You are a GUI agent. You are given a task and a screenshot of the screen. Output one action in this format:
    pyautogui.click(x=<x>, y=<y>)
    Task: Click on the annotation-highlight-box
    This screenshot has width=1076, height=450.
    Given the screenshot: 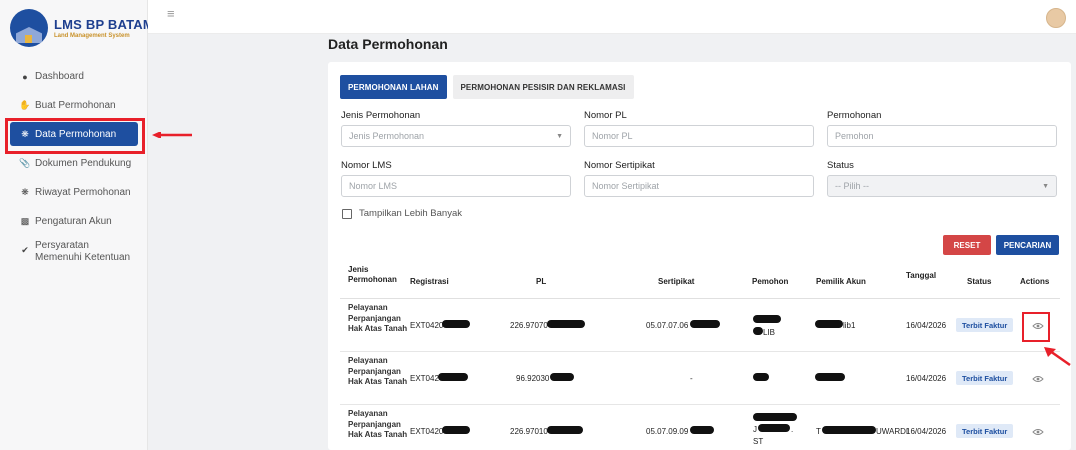 What is the action you would take?
    pyautogui.click(x=1036, y=327)
    